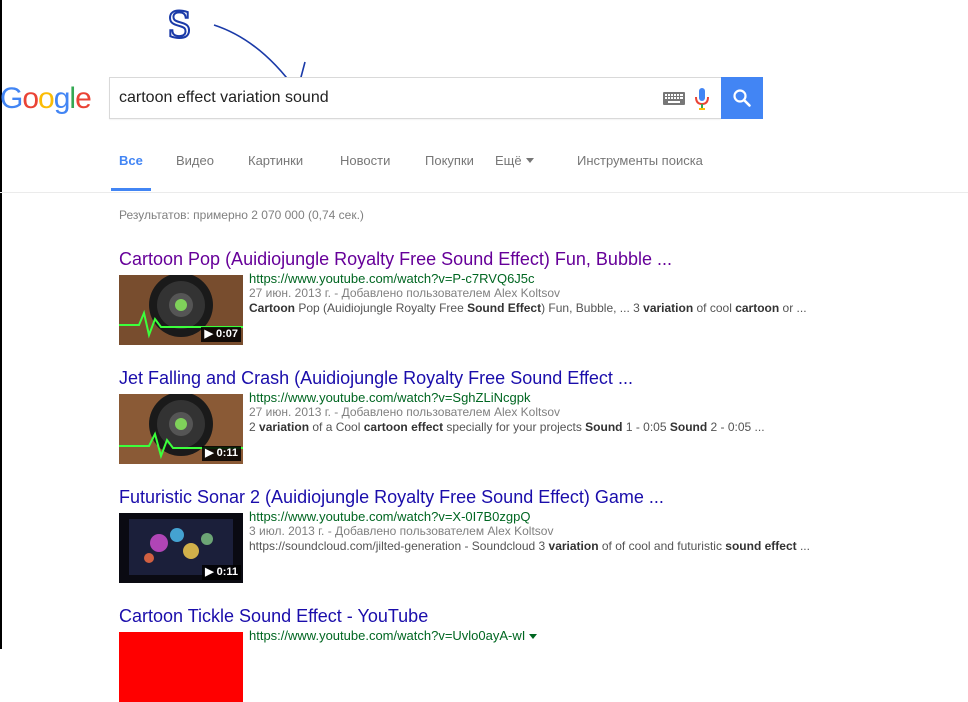 The width and height of the screenshot is (968, 702). What do you see at coordinates (236, 51) in the screenshot?
I see `handwritten-annotation: S` at bounding box center [236, 51].